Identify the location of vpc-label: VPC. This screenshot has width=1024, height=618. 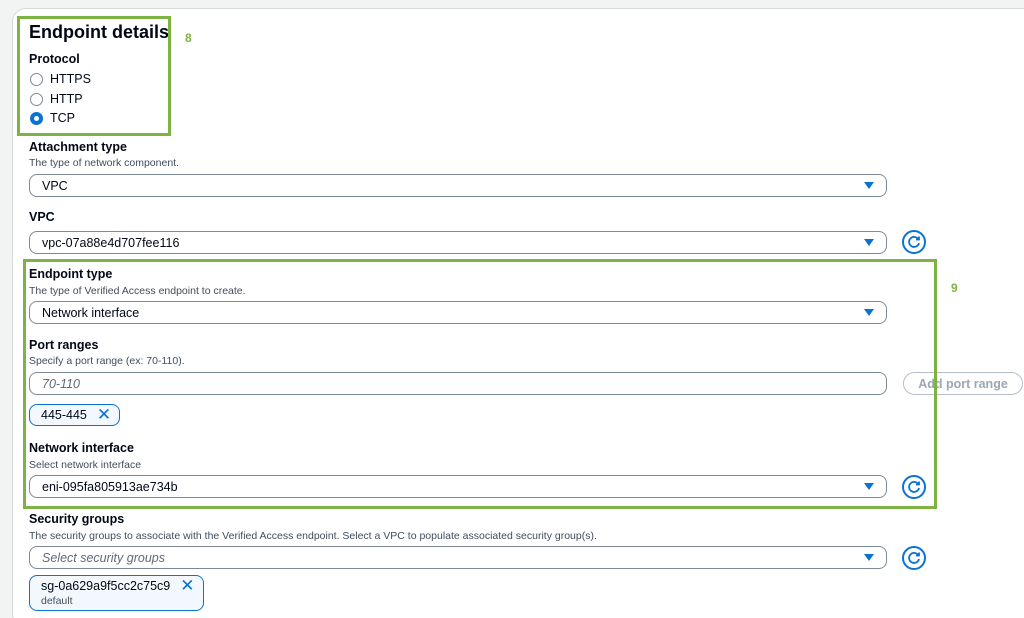
(42, 217).